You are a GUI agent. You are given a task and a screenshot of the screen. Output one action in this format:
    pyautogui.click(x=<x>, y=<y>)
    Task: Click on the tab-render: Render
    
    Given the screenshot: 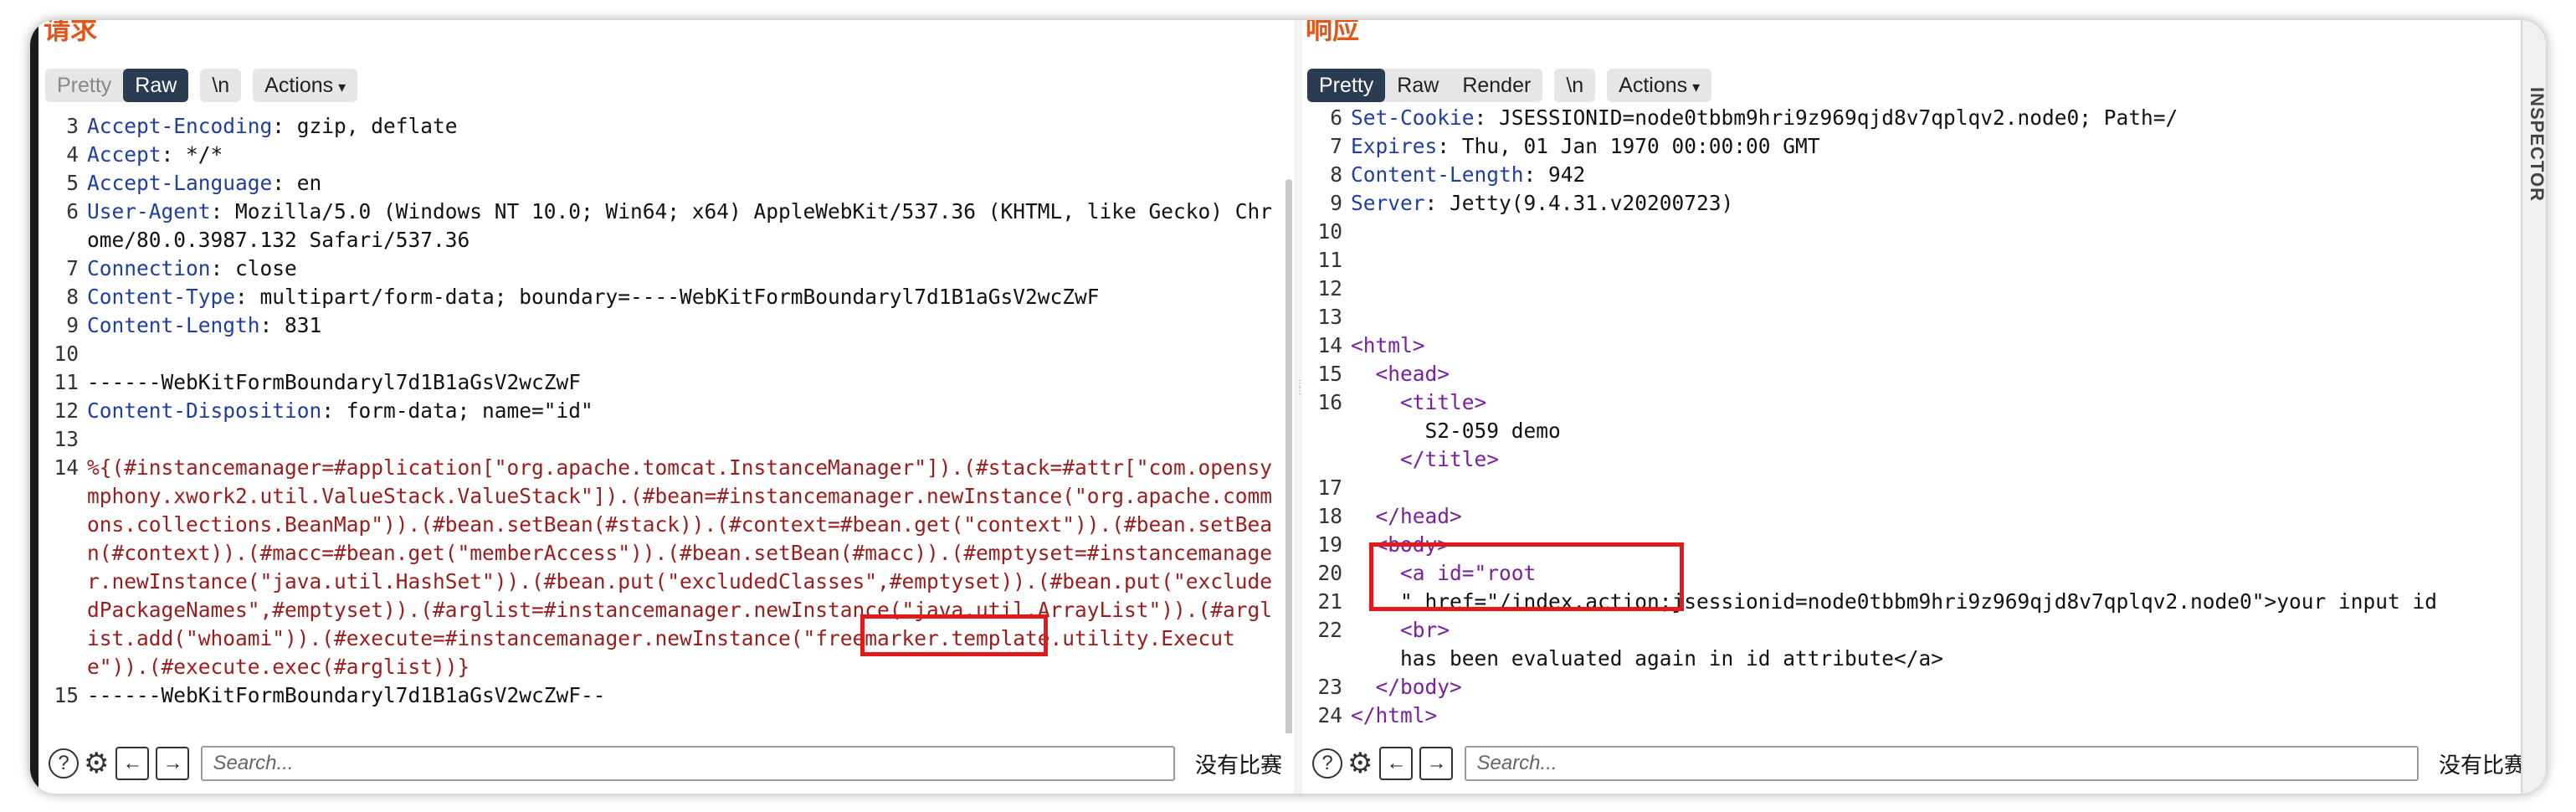 What is the action you would take?
    pyautogui.click(x=1496, y=85)
    